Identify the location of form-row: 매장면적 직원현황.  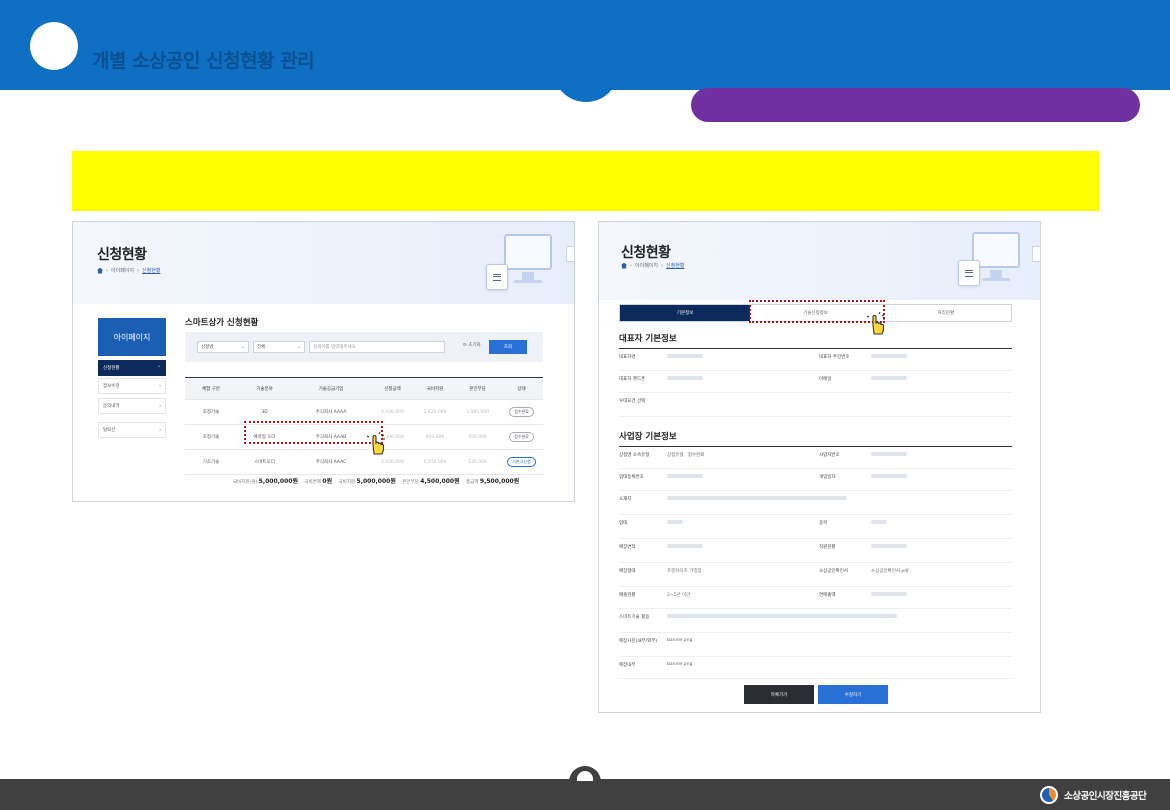
(815, 551).